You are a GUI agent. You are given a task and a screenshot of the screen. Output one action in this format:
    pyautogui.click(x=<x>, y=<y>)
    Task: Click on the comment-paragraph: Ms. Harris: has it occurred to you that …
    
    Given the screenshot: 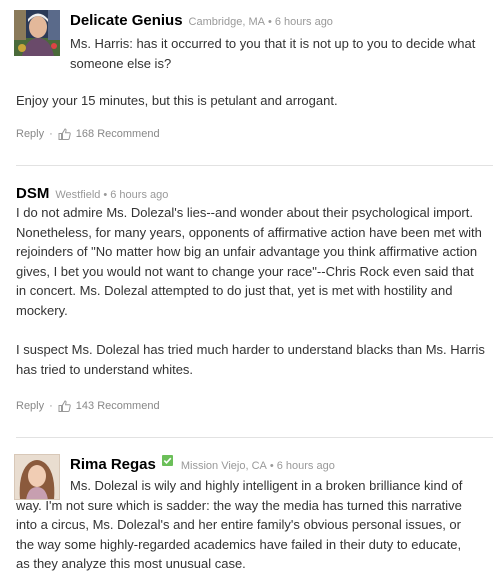 What is the action you would take?
    pyautogui.click(x=273, y=53)
    